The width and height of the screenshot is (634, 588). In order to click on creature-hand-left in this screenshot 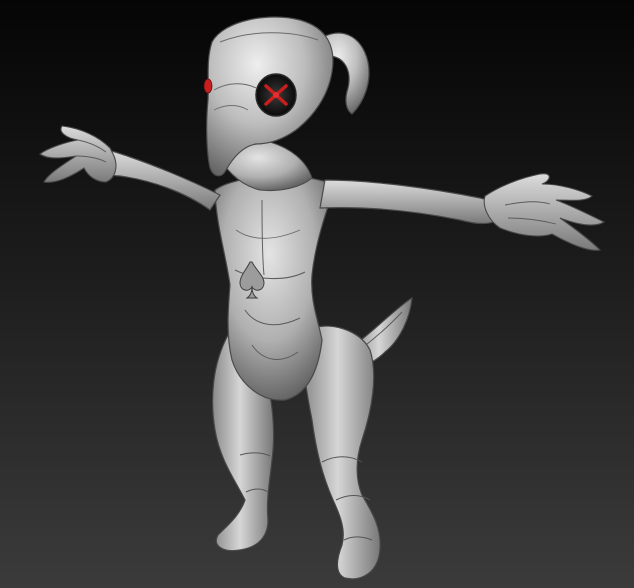, I will do `click(78, 154)`.